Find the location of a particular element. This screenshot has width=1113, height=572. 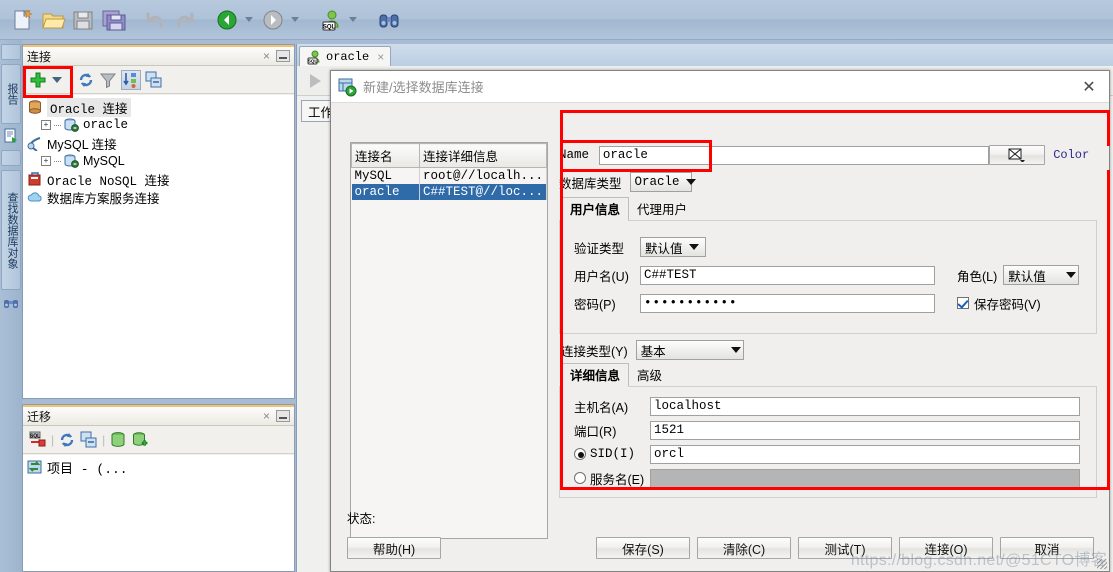

chevron-down-icon is located at coordinates (693, 247).